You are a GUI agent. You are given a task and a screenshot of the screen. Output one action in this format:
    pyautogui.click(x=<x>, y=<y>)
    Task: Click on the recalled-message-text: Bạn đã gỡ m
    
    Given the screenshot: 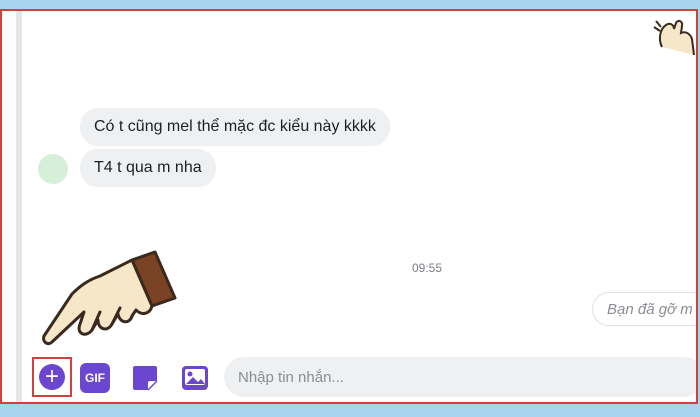 What is the action you would take?
    pyautogui.click(x=650, y=309)
    